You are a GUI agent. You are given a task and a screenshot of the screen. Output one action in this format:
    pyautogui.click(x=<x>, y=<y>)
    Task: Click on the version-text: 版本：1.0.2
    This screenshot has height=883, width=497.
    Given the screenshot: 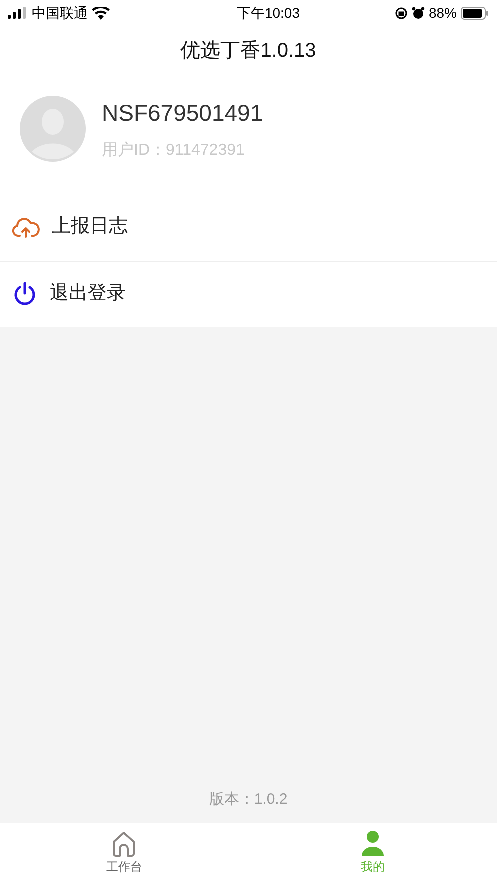 What is the action you would take?
    pyautogui.click(x=248, y=800)
    